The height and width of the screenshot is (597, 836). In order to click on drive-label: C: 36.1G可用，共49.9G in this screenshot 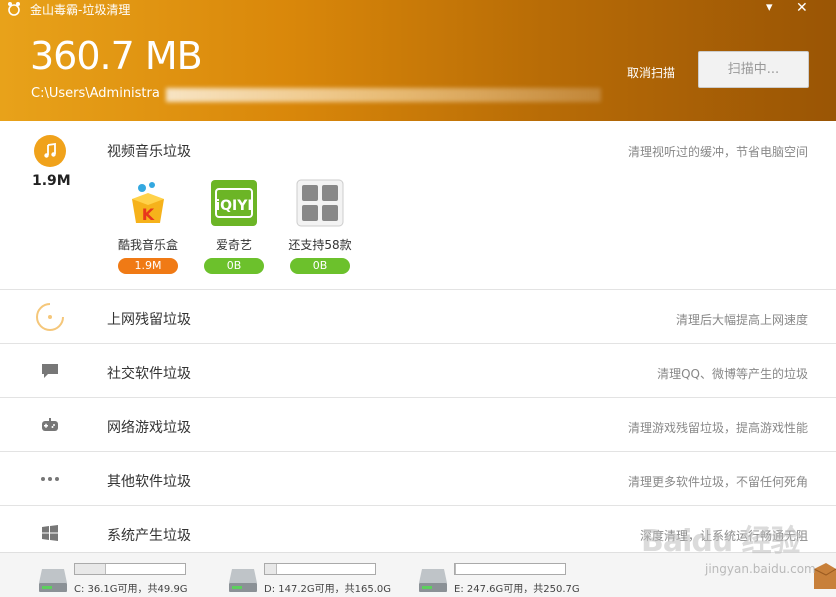, I will do `click(131, 589)`.